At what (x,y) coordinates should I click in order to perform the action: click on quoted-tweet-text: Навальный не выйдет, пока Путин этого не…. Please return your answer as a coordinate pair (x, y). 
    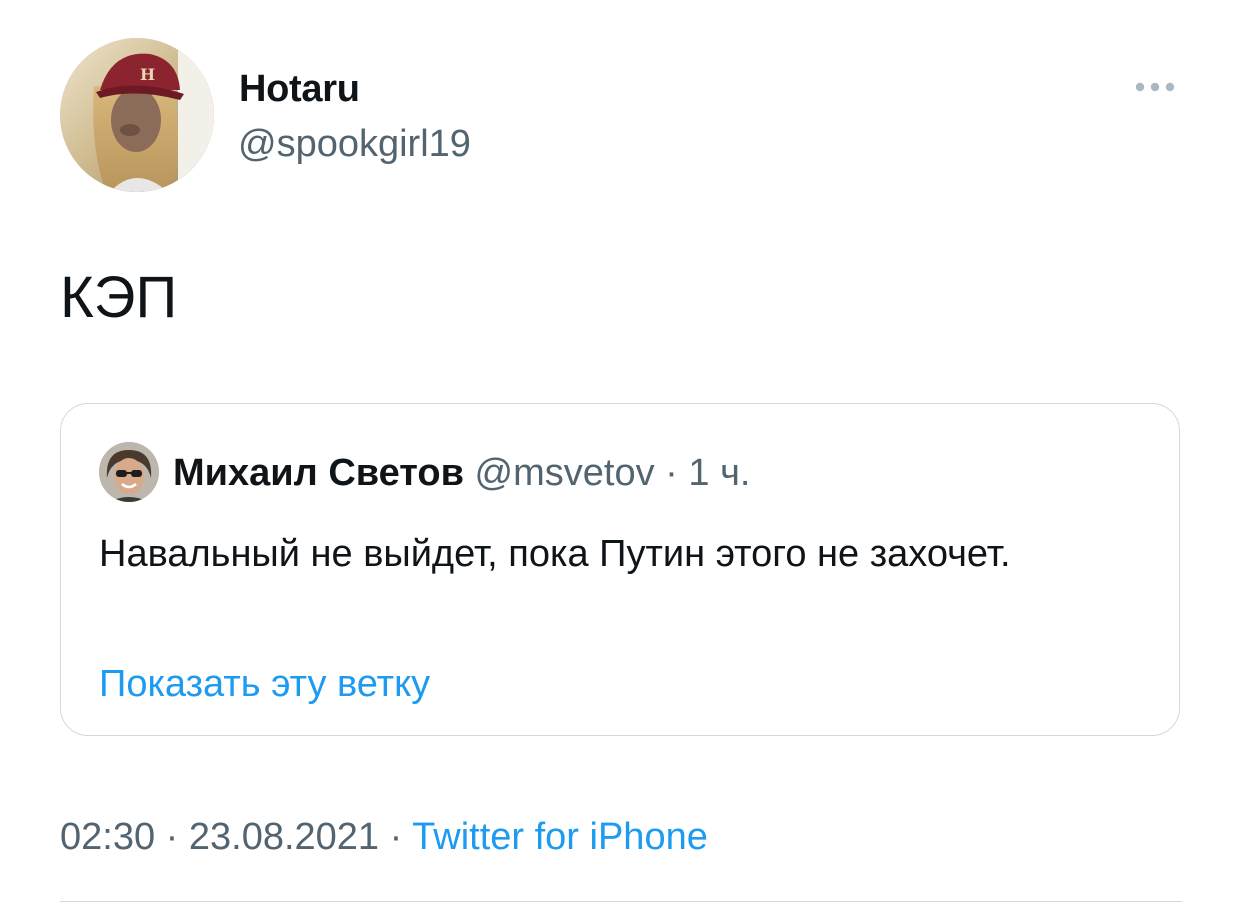
    Looking at the image, I should click on (555, 554).